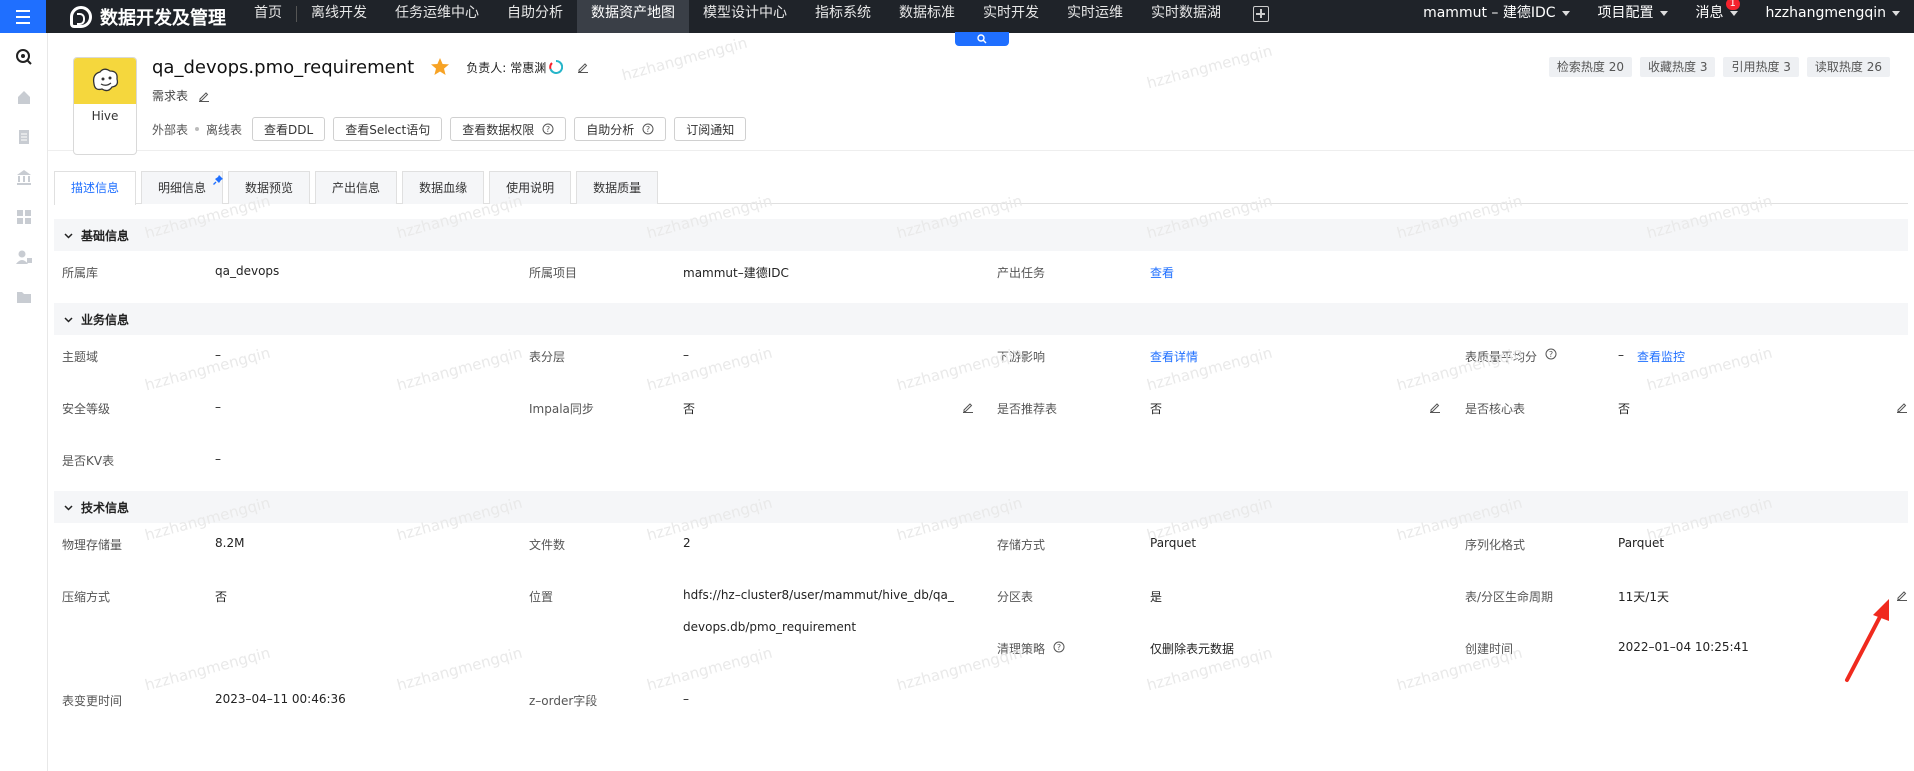 The width and height of the screenshot is (1914, 771). What do you see at coordinates (1495, 545) in the screenshot?
I see `serde-label: 序列化格式` at bounding box center [1495, 545].